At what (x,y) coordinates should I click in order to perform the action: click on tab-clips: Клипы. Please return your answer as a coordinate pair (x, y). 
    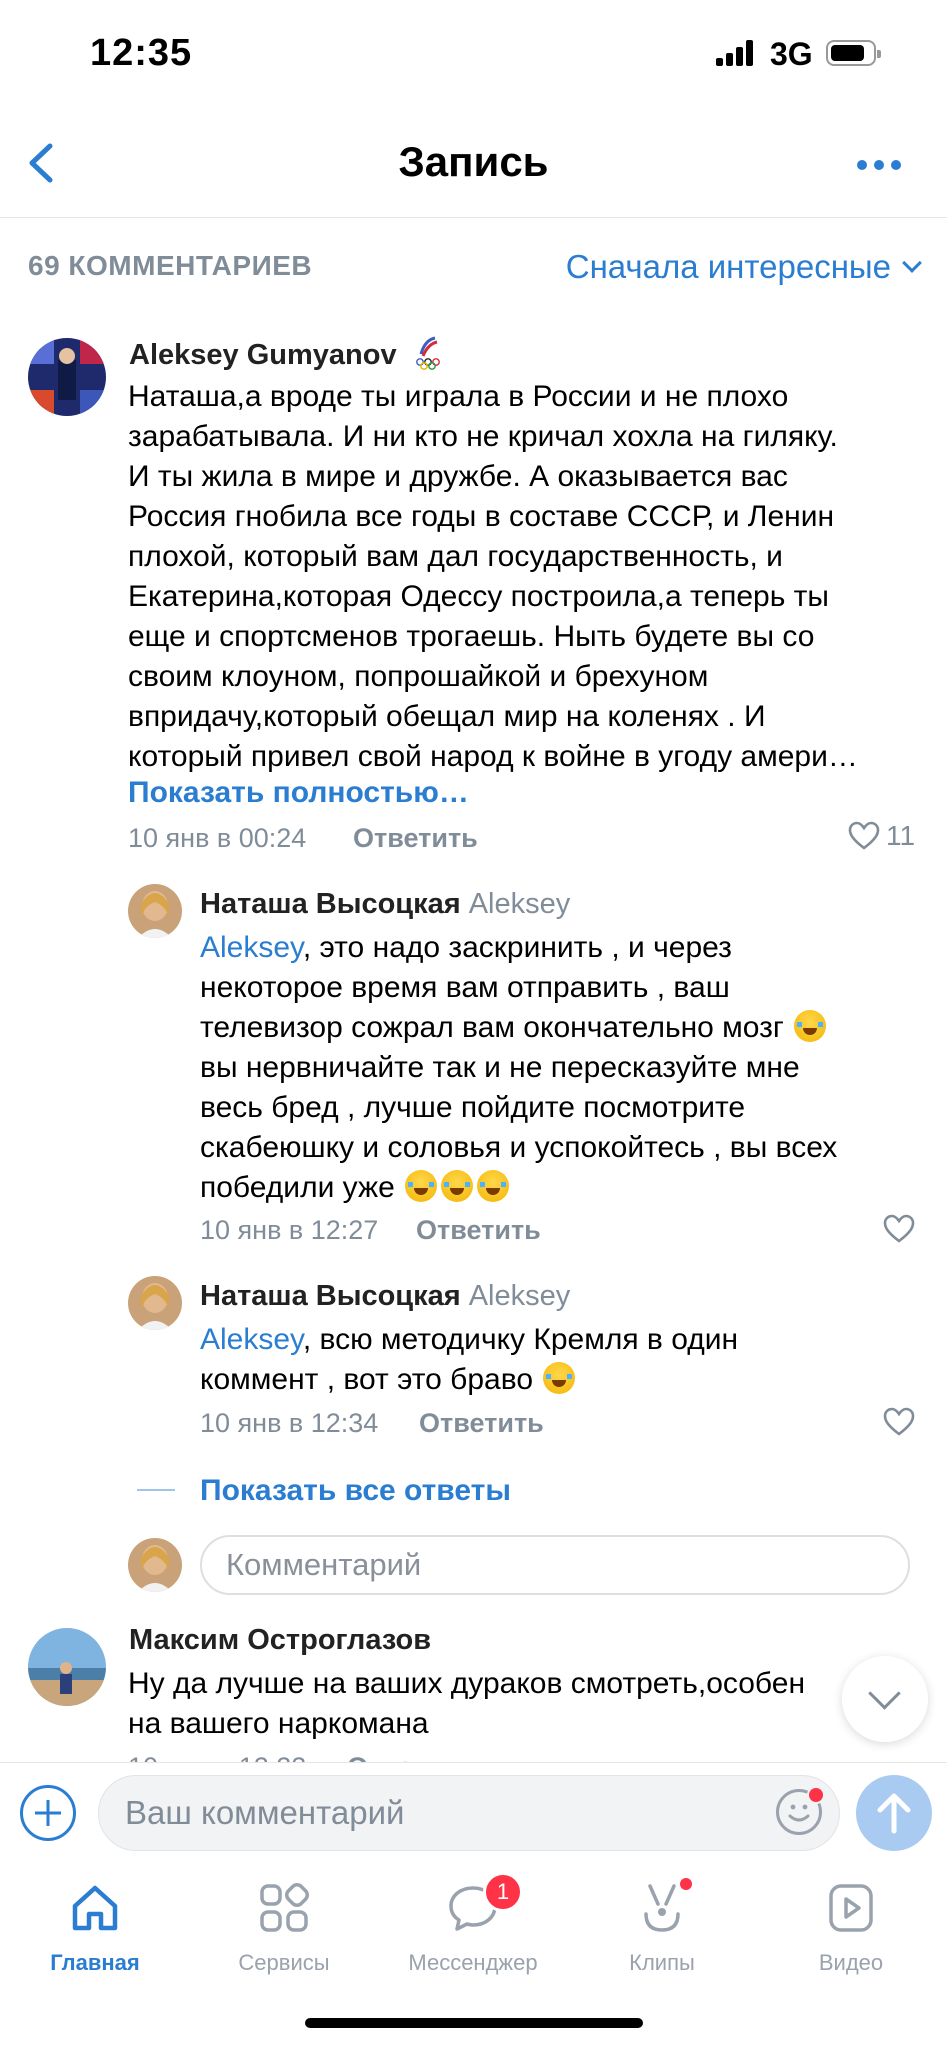
    Looking at the image, I should click on (662, 1927).